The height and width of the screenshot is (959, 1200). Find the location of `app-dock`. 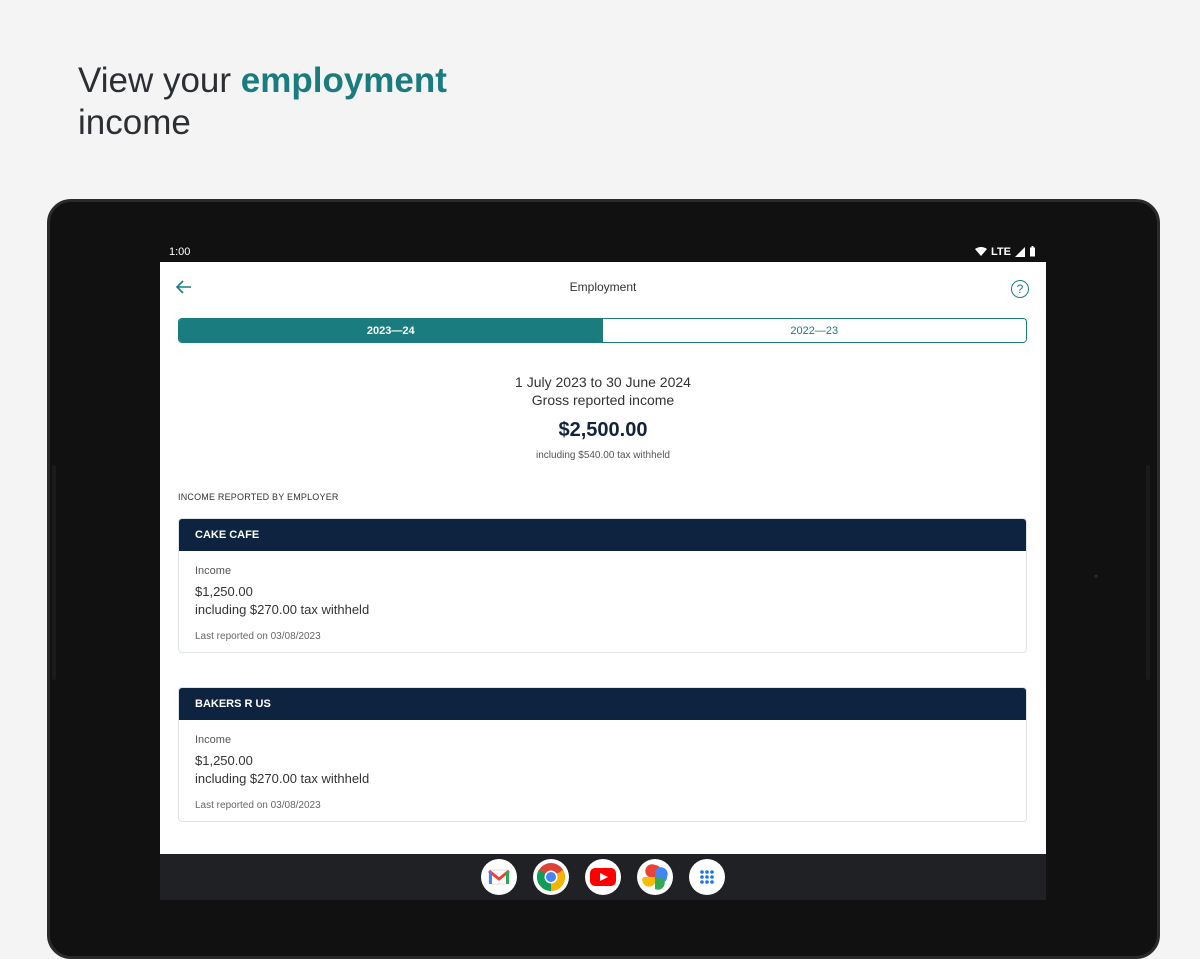

app-dock is located at coordinates (603, 877).